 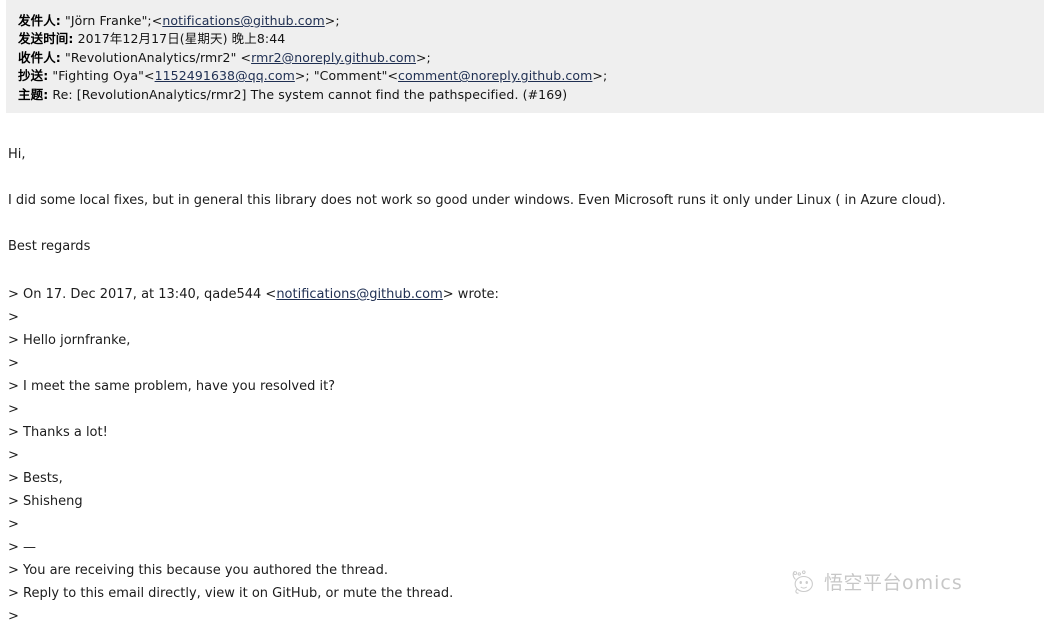 What do you see at coordinates (523, 432) in the screenshot?
I see `quote-line: > Thanks a lot!` at bounding box center [523, 432].